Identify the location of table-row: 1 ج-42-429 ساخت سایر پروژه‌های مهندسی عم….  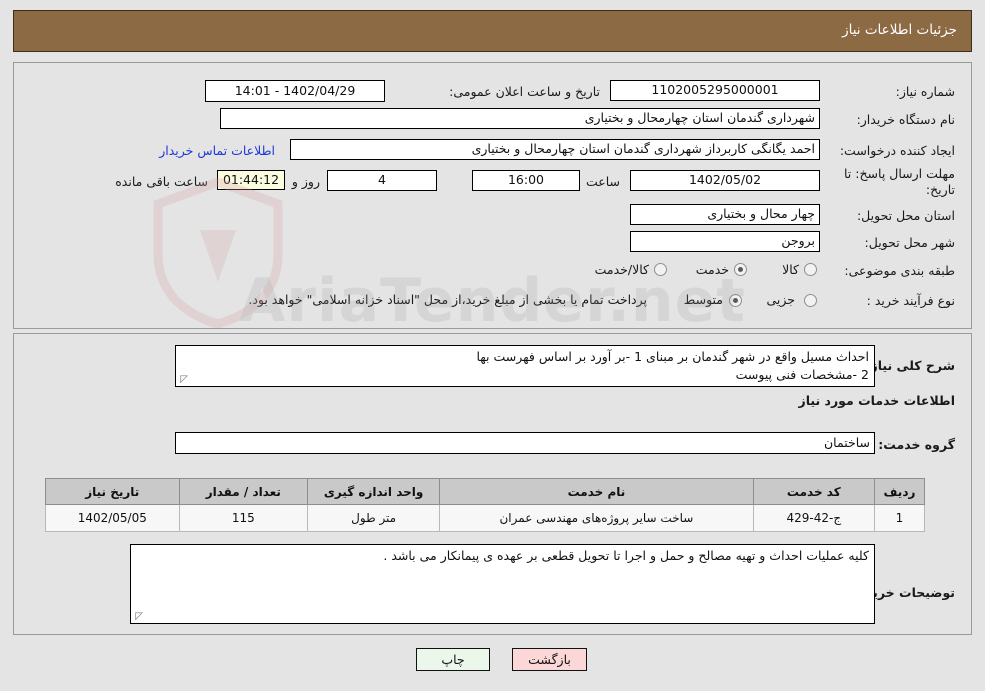
(485, 518).